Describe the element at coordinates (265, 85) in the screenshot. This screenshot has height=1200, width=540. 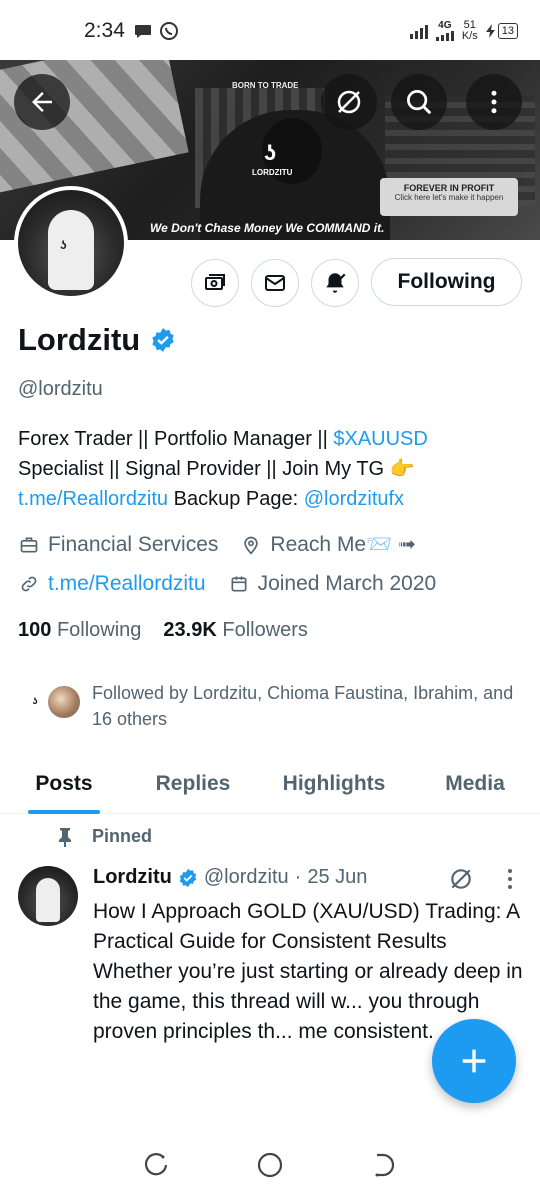
I see `banner-top-text: BORN TO TRADE` at that location.